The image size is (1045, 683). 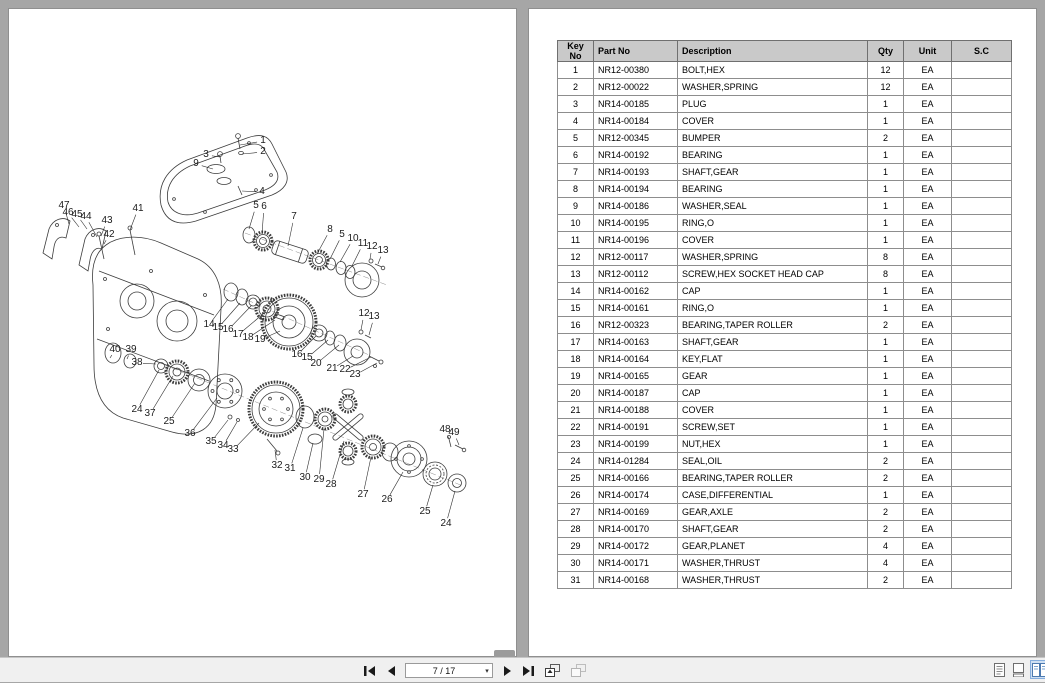 I want to click on next-page-button, so click(x=507, y=671).